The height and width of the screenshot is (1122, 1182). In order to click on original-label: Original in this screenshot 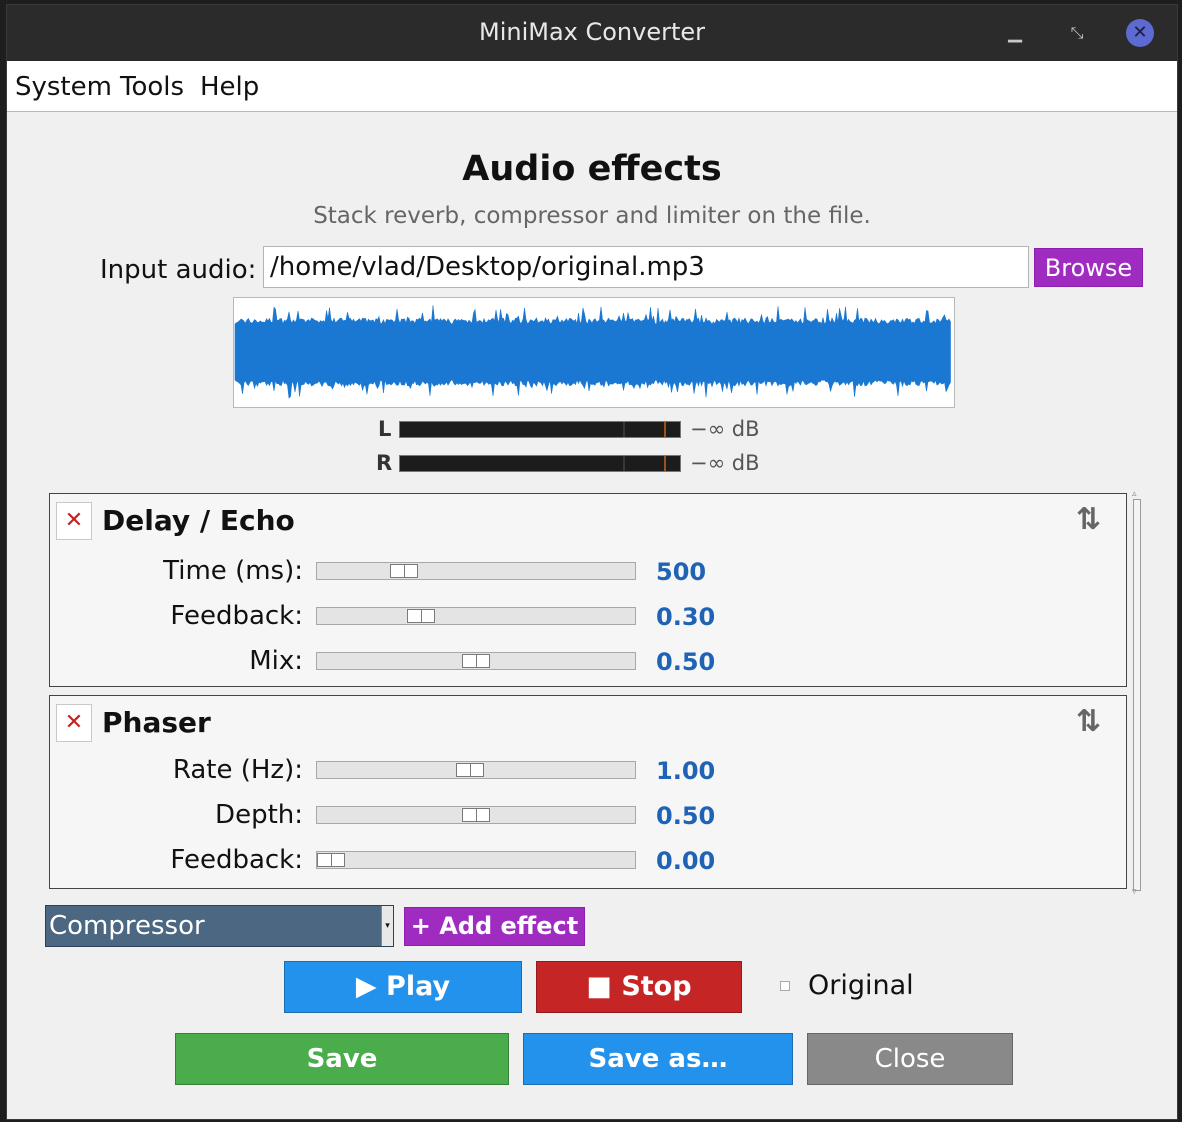, I will do `click(861, 985)`.